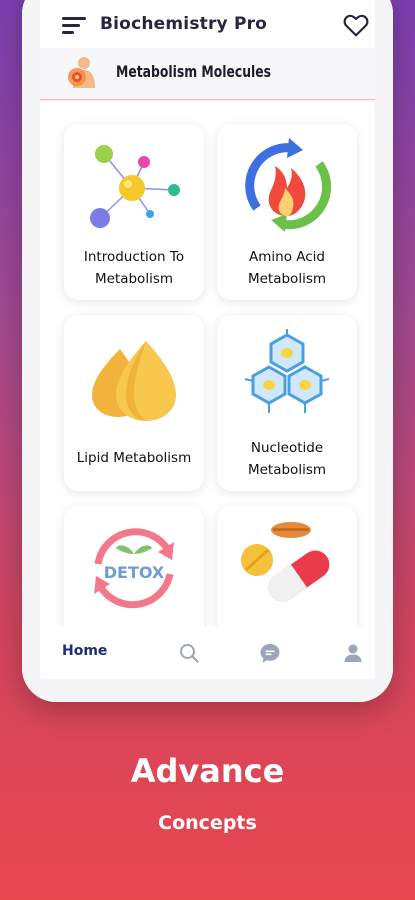  Describe the element at coordinates (356, 25) in the screenshot. I see `heart-icon` at that location.